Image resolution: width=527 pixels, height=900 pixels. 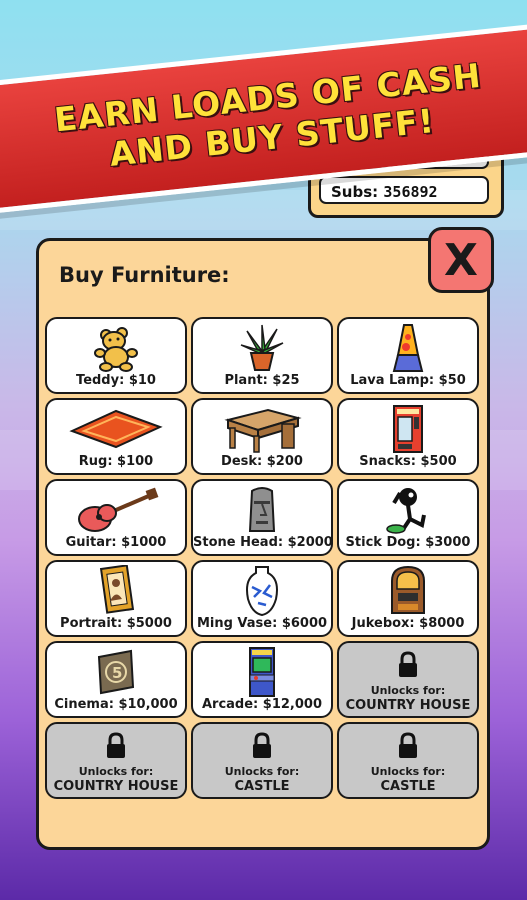 What do you see at coordinates (408, 461) in the screenshot?
I see `item-label: Snacks: $500` at bounding box center [408, 461].